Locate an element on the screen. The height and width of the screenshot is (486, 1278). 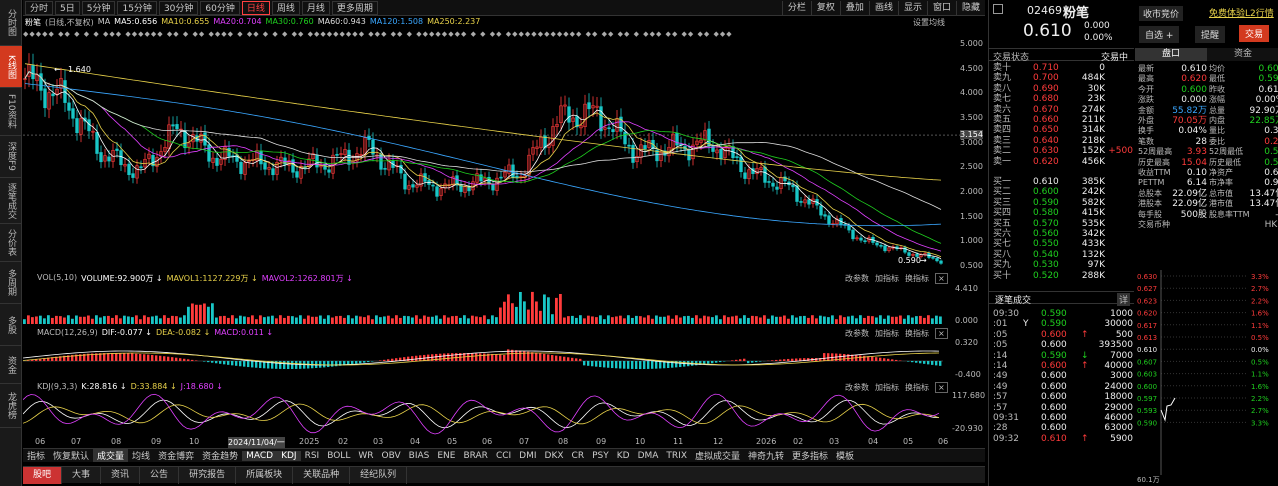
left-tab-6: 多周期 is located at coordinates (11, 283).